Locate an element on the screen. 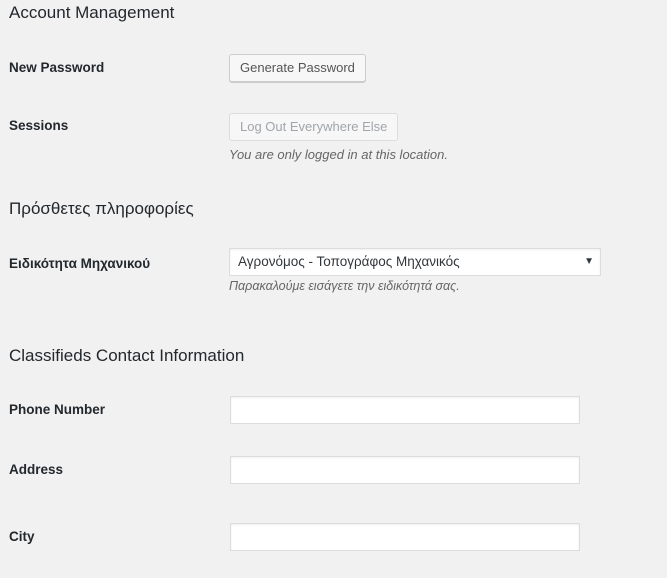  classifieds-heading: Classifieds Contact Information is located at coordinates (127, 355).